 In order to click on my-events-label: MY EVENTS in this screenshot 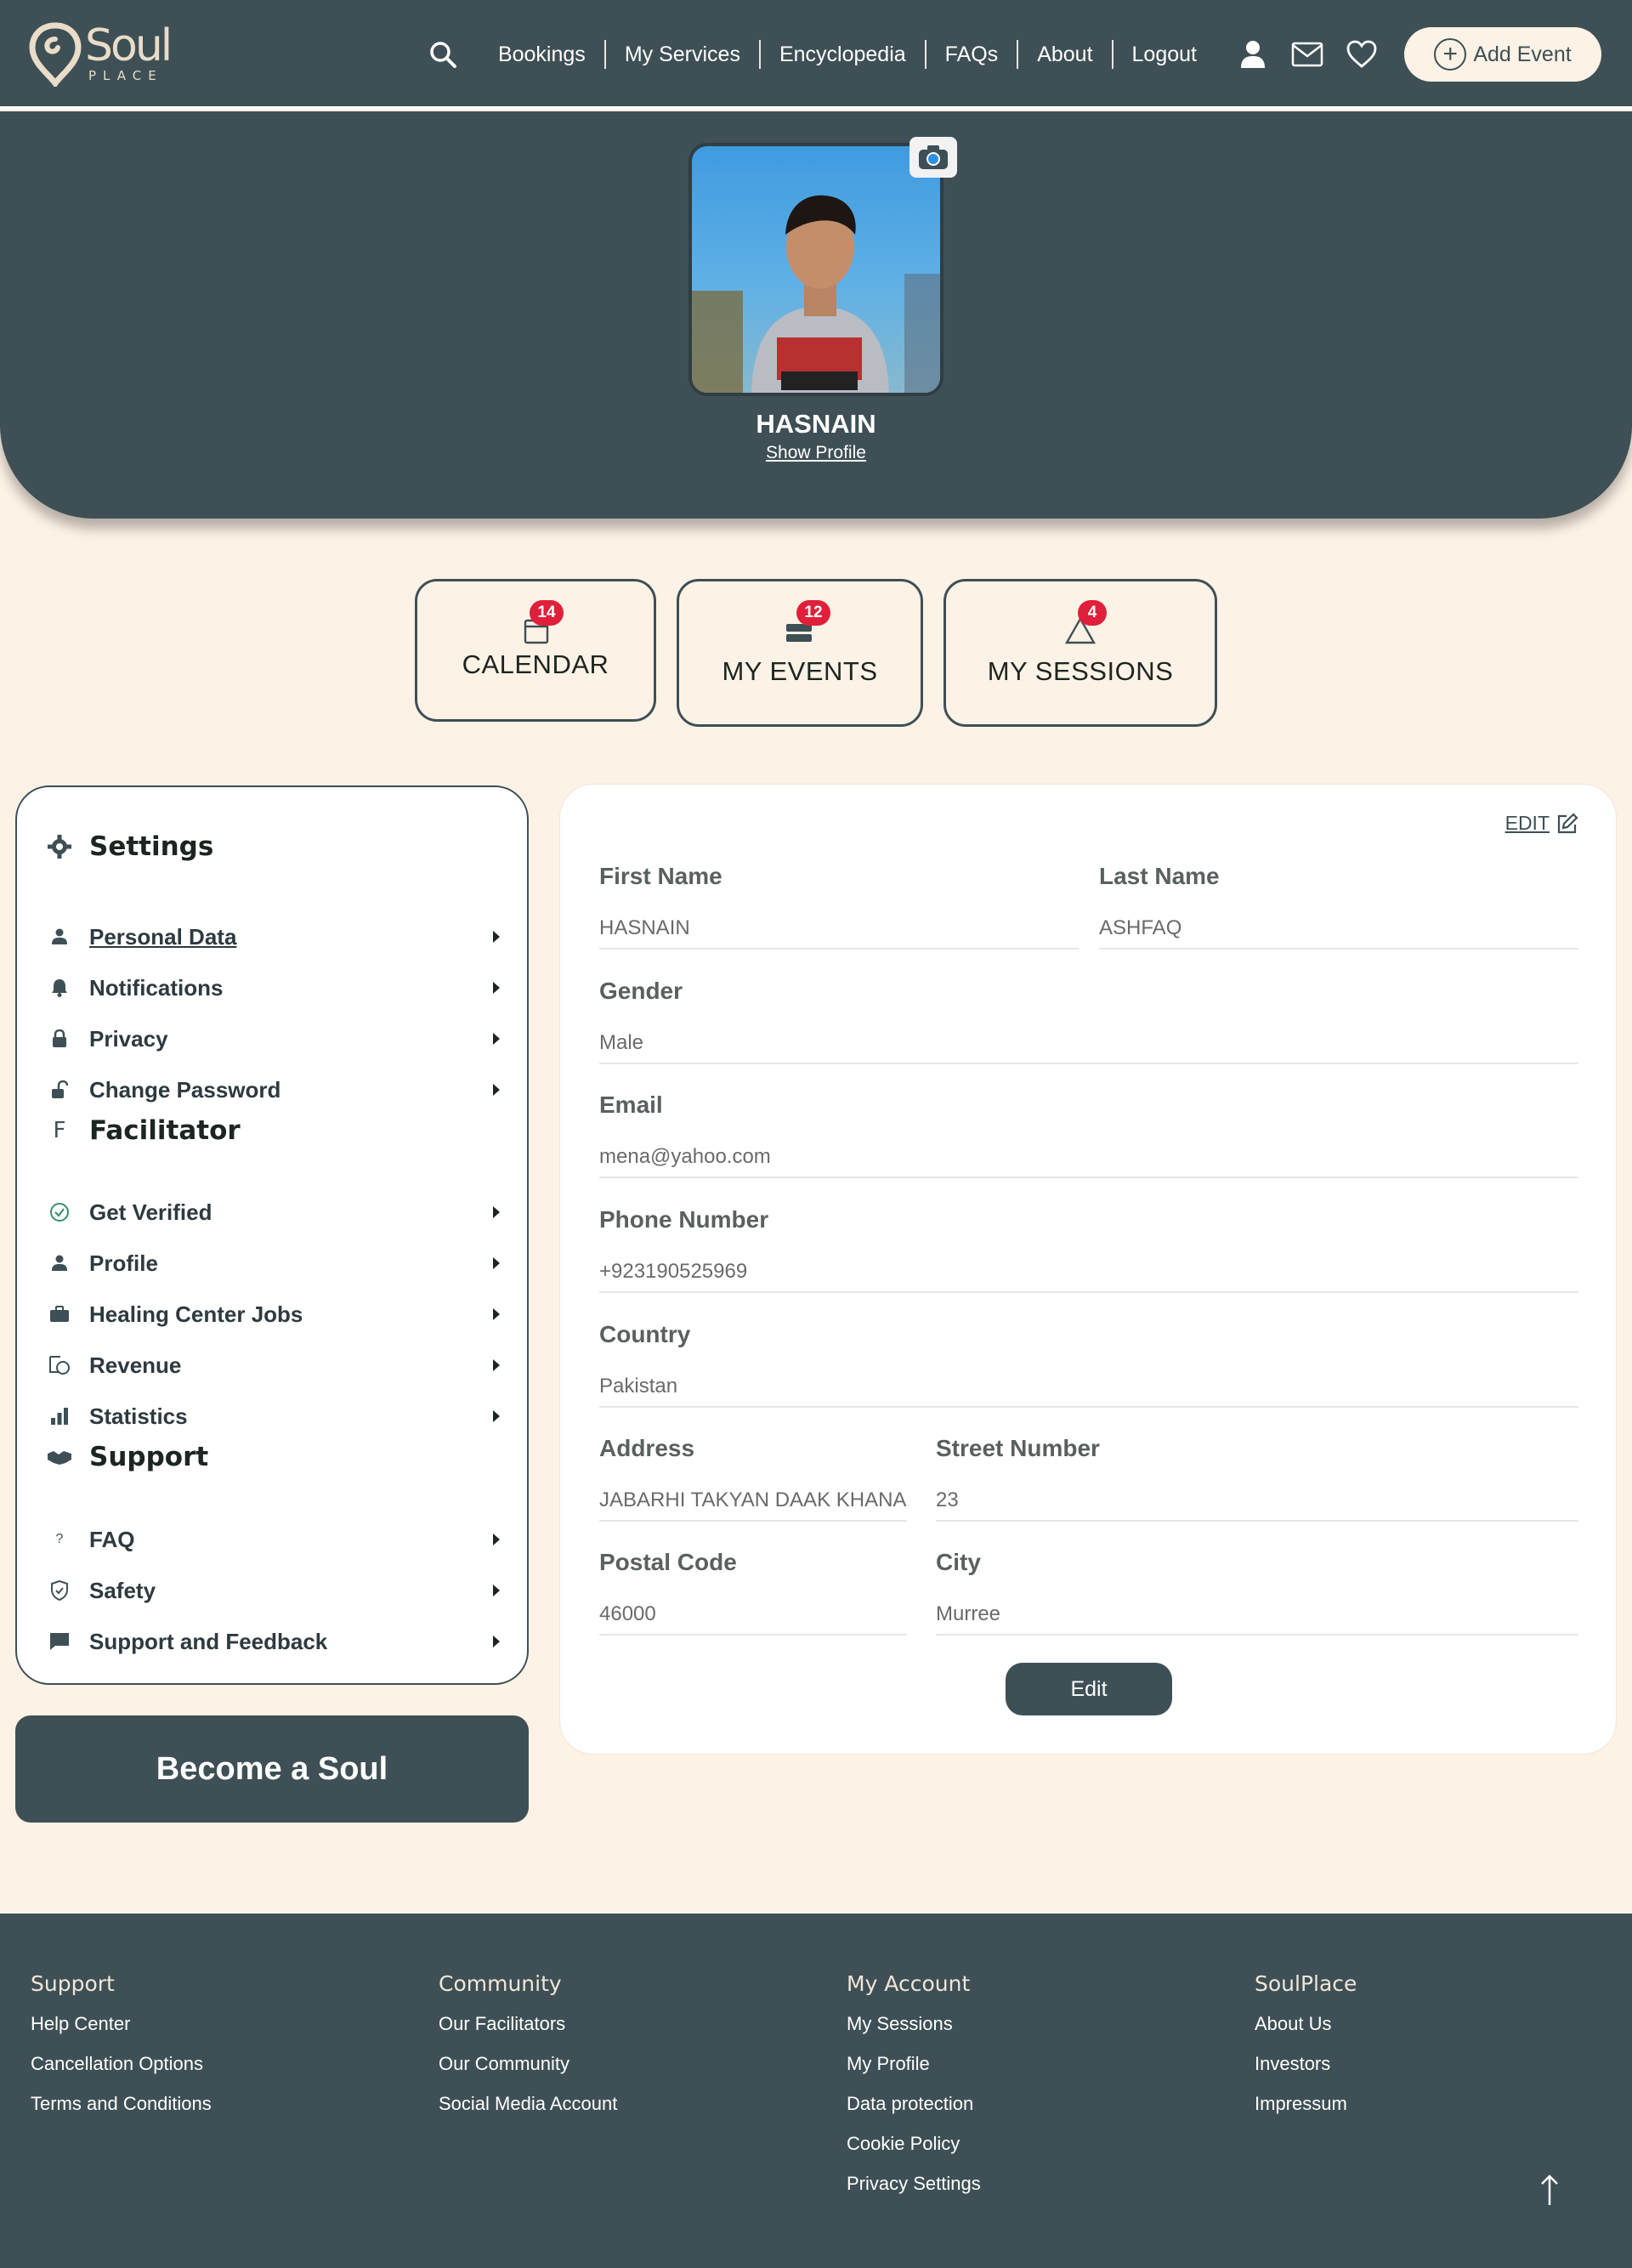, I will do `click(800, 671)`.